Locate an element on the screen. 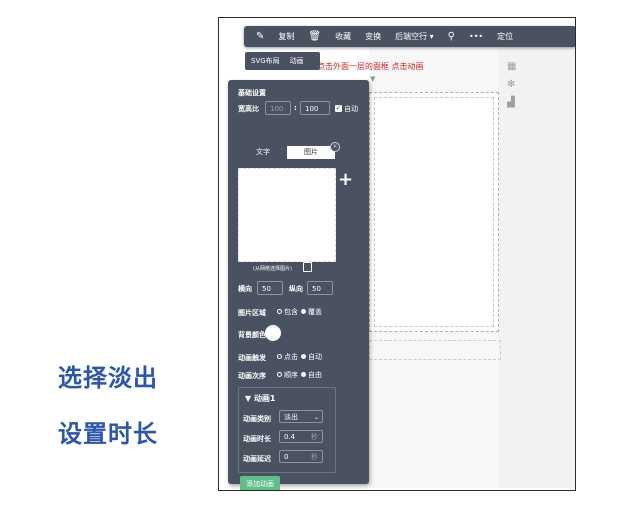 The image size is (639, 513). trigger-radio-click is located at coordinates (279, 356).